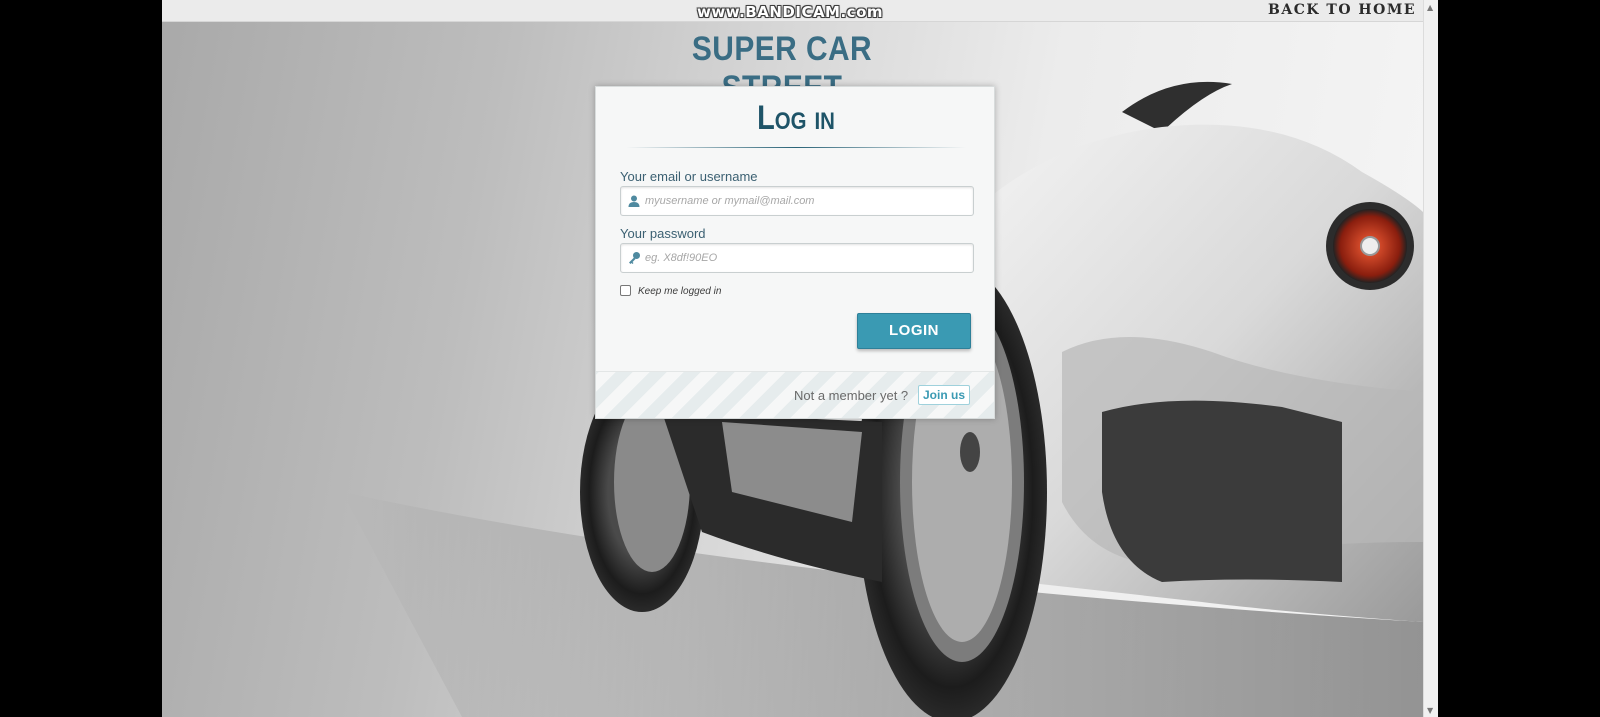 The image size is (1600, 717). I want to click on scroll-up-arrow-icon: ▲, so click(1430, 7).